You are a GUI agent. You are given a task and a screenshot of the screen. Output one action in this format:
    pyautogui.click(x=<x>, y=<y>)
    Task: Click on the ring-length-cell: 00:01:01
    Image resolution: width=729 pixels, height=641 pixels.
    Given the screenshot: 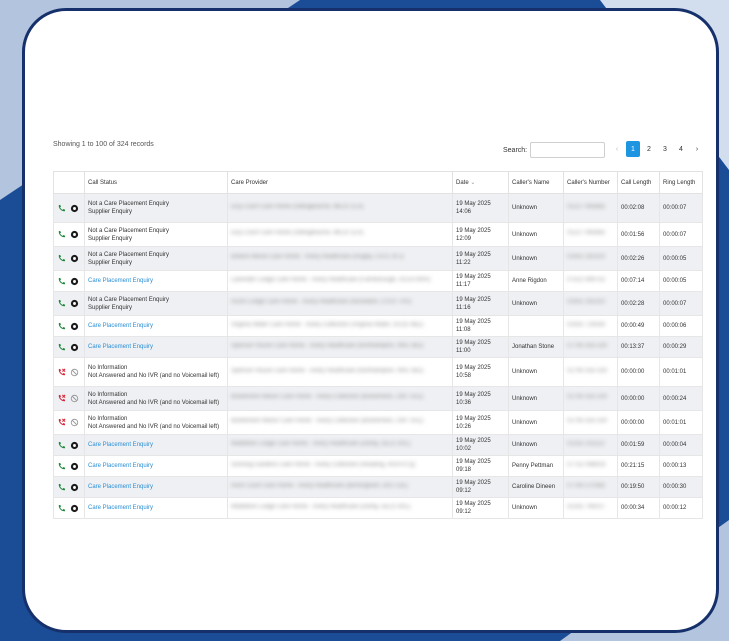 What is the action you would take?
    pyautogui.click(x=681, y=372)
    